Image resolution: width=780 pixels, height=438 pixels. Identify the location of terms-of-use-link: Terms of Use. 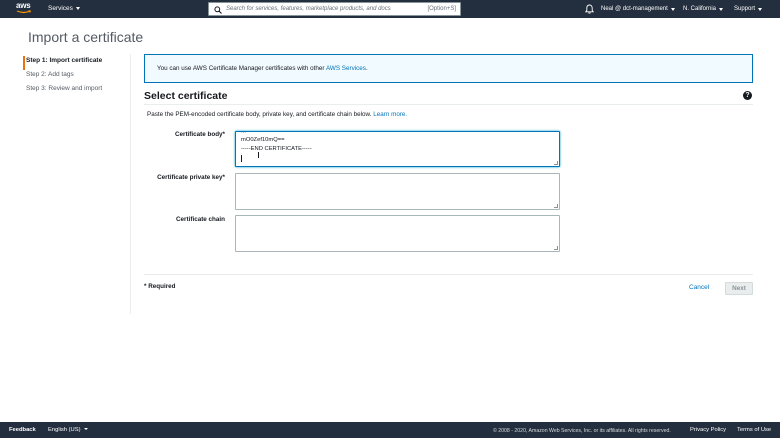
(754, 430).